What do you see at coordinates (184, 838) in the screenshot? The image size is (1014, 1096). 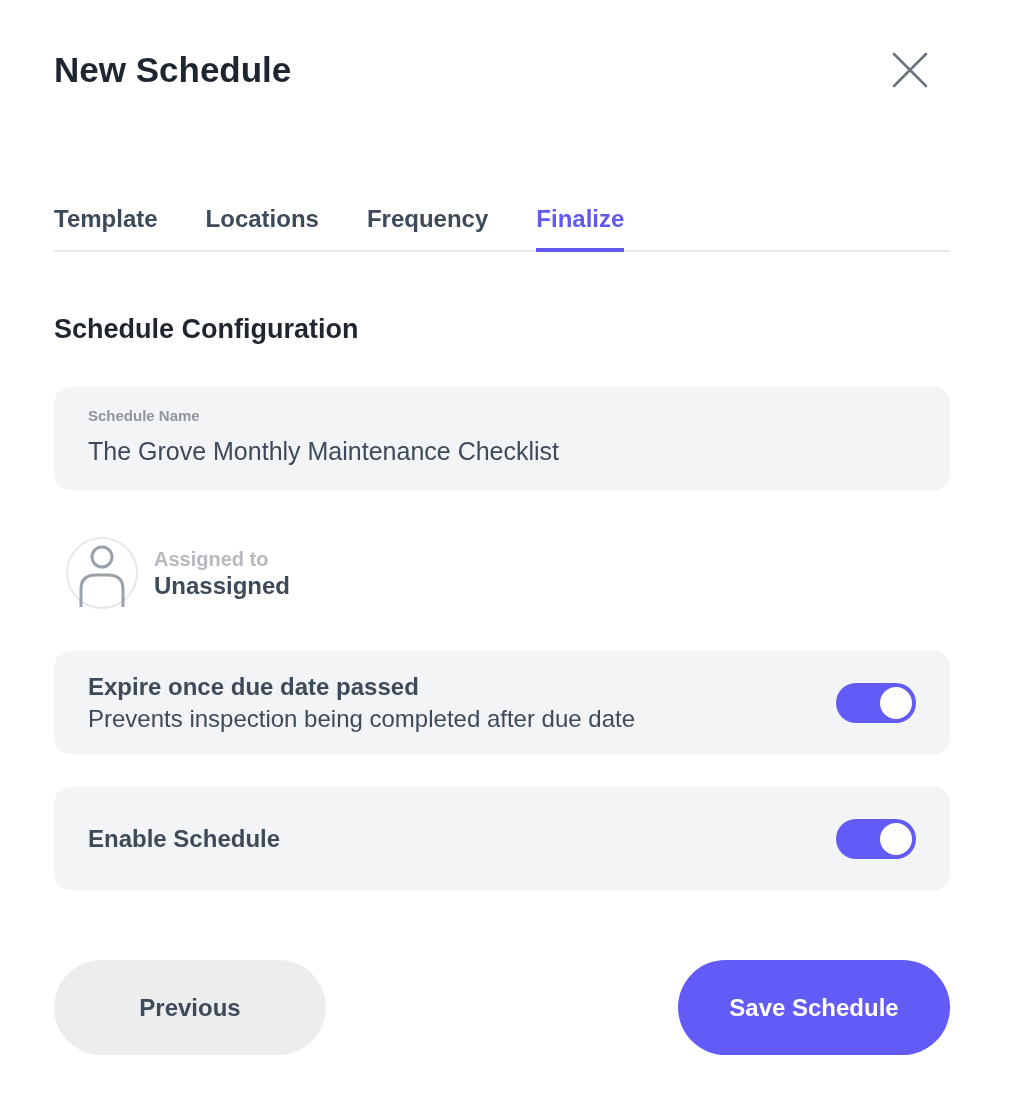 I see `setting-title: Enable Schedule` at bounding box center [184, 838].